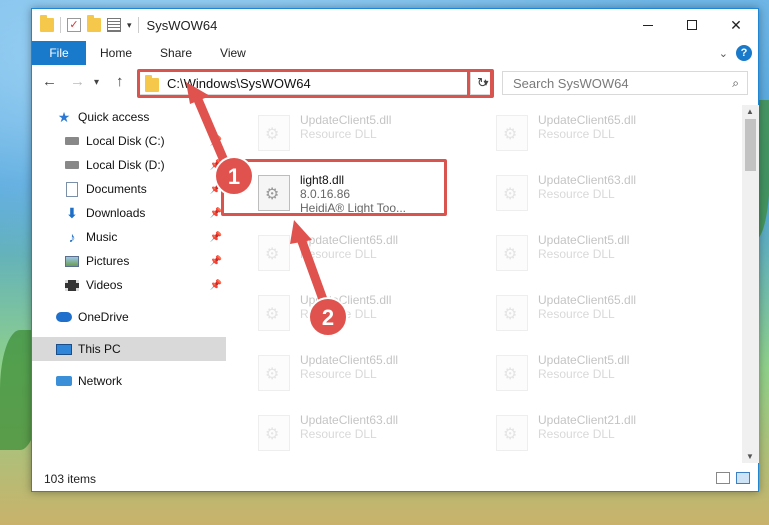  What do you see at coordinates (129, 189) in the screenshot?
I see `sidebar-item-documents: Documents 📌` at bounding box center [129, 189].